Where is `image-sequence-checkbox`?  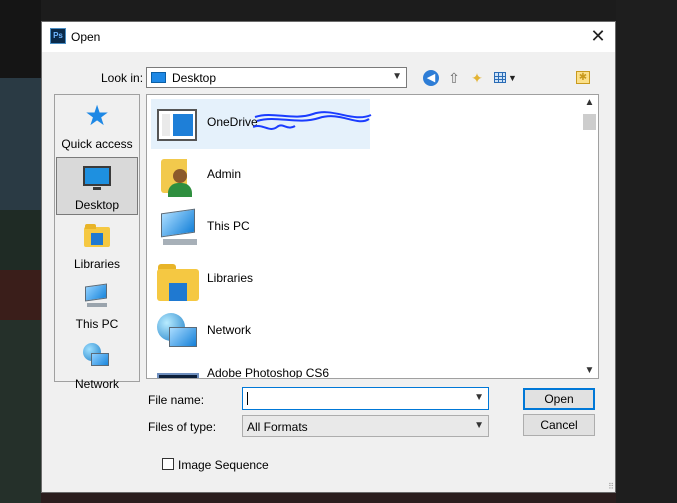
image-sequence-checkbox is located at coordinates (168, 464).